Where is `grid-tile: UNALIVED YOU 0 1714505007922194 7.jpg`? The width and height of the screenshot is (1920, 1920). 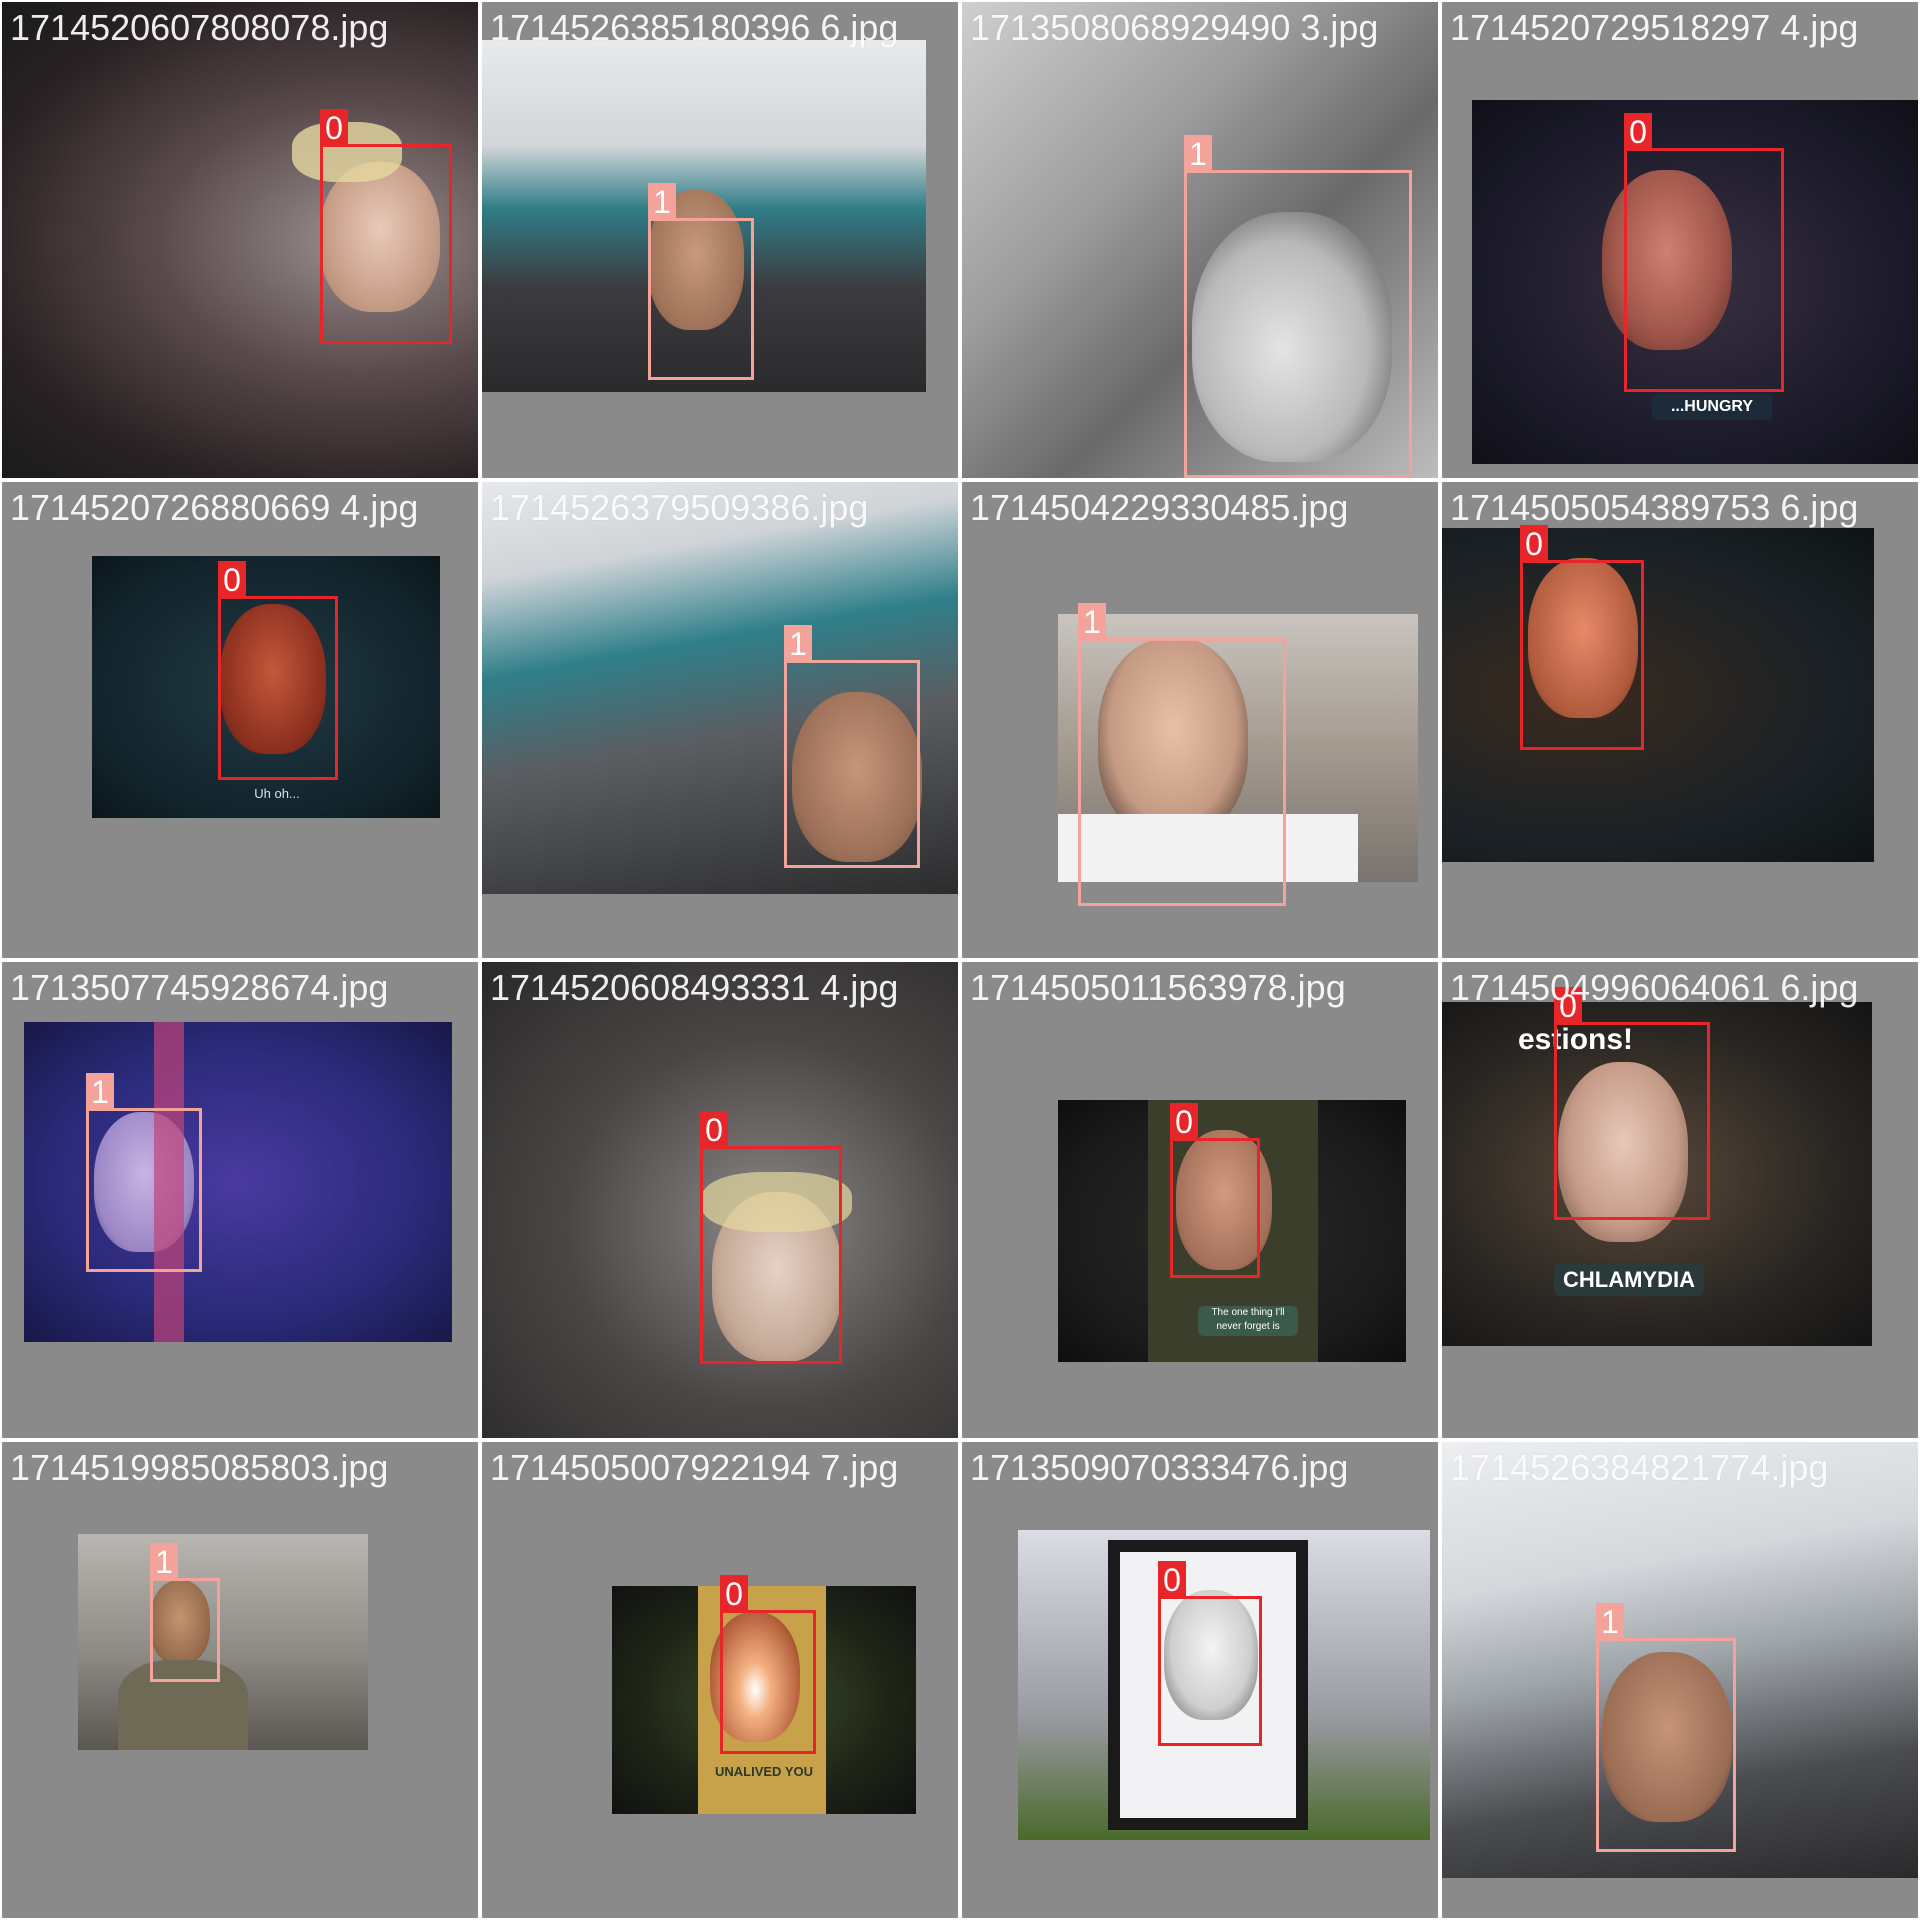
grid-tile: UNALIVED YOU 0 1714505007922194 7.jpg is located at coordinates (720, 1680).